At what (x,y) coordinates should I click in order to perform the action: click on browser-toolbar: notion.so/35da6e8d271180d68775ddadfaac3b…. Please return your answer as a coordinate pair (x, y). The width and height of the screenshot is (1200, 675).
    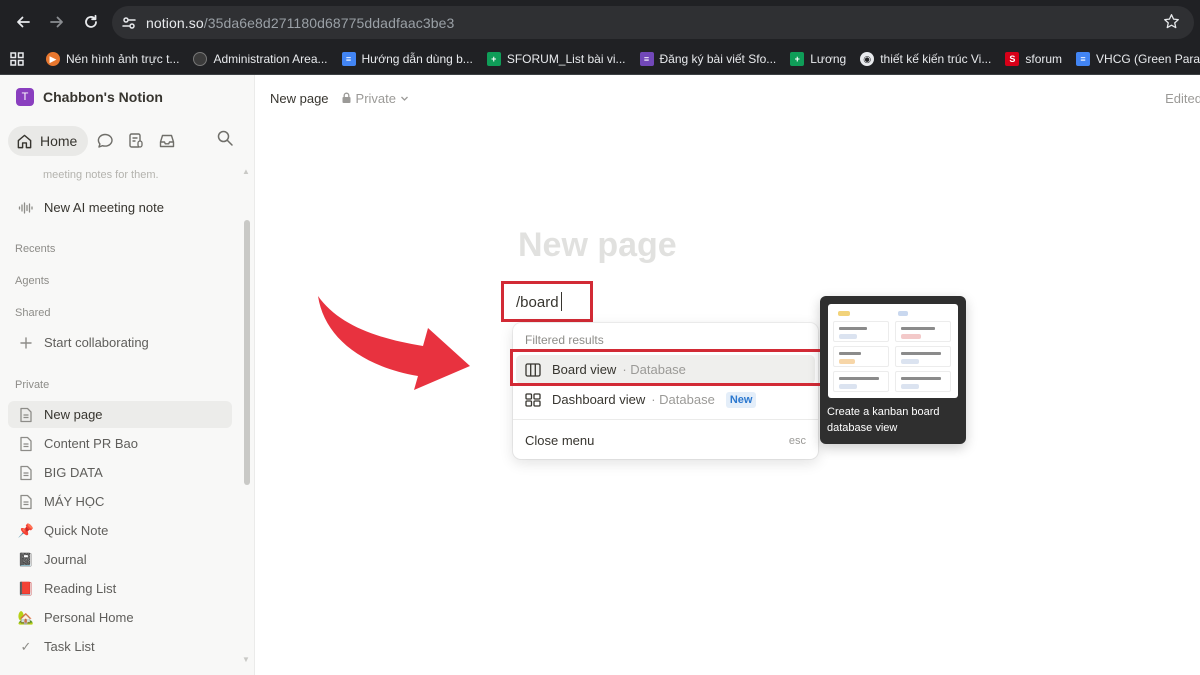
    Looking at the image, I should click on (600, 22).